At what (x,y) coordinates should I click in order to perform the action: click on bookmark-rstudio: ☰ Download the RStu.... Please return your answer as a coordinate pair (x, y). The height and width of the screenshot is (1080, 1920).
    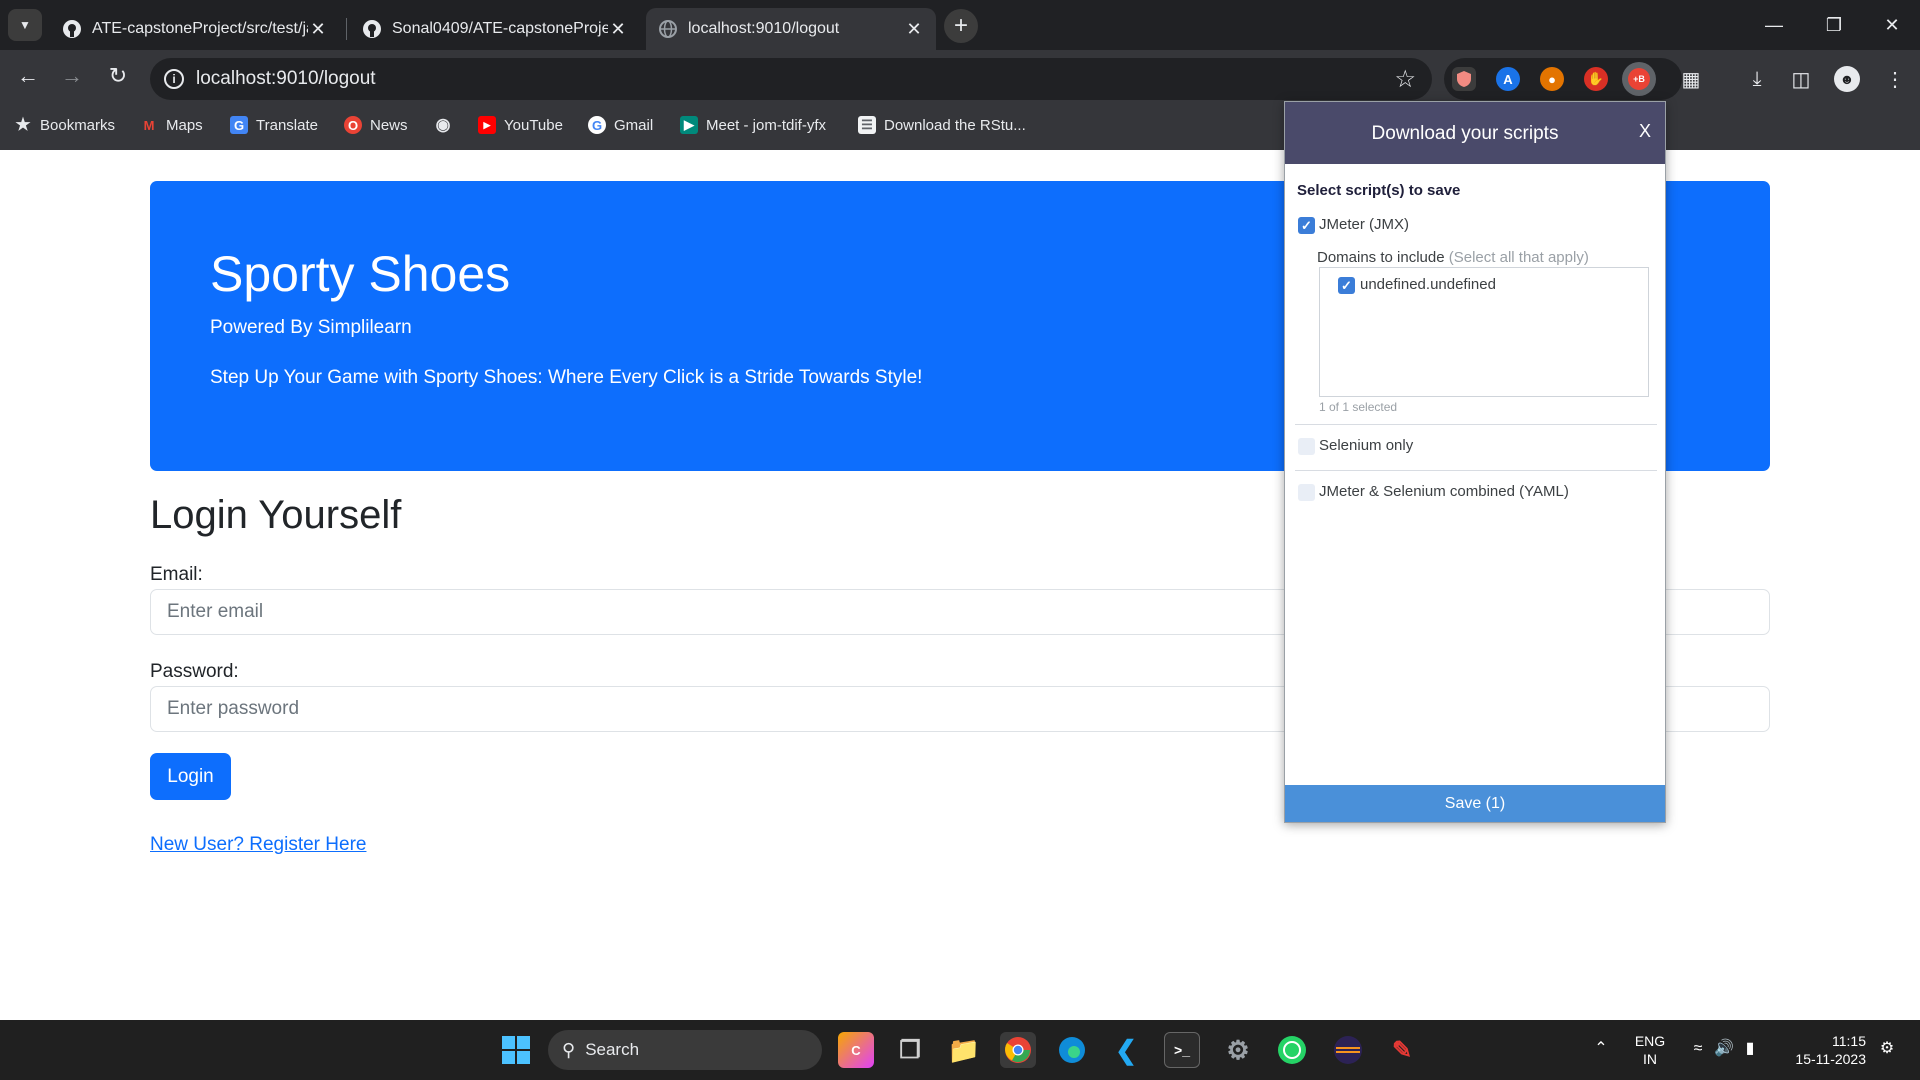
    Looking at the image, I should click on (942, 125).